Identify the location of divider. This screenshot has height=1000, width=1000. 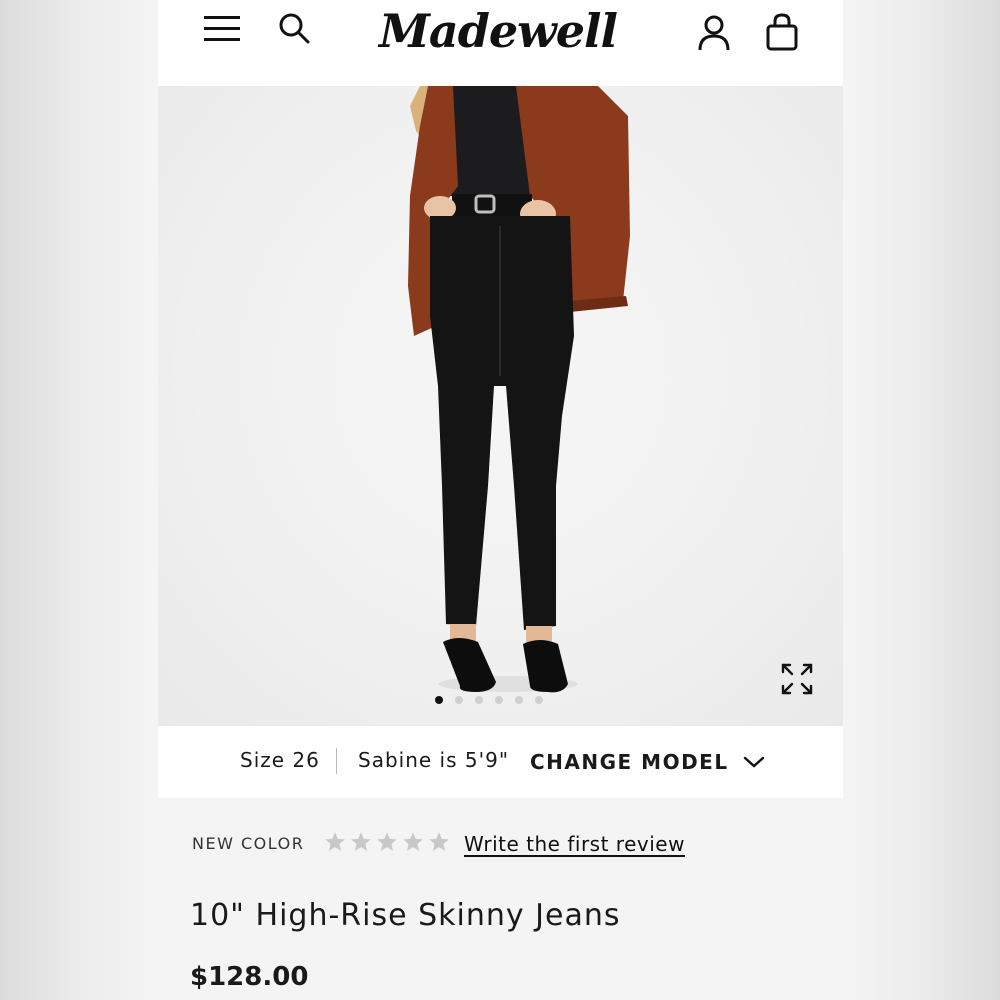
(336, 761).